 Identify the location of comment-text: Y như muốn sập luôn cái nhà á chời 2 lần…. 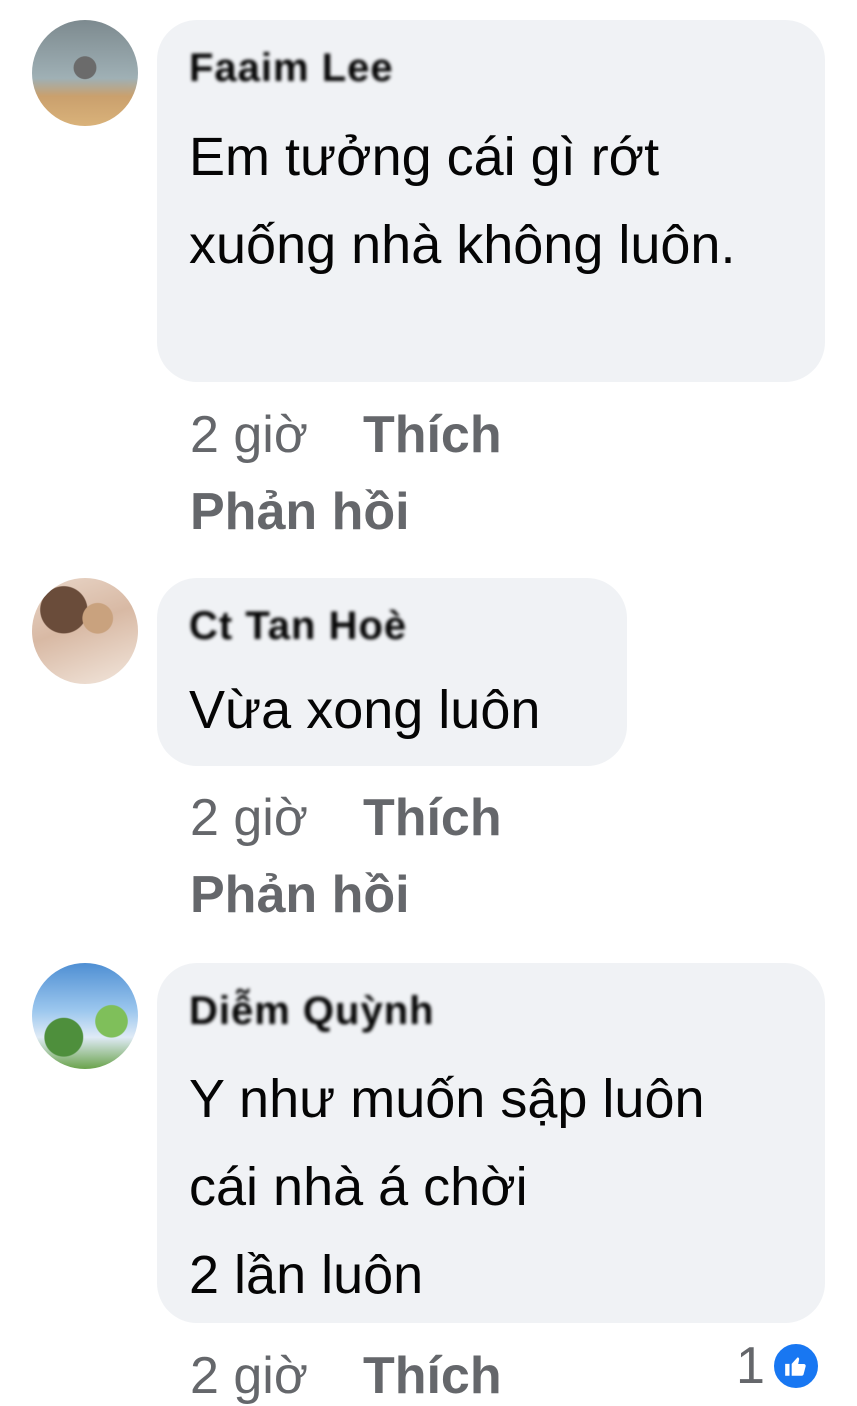
(499, 1187).